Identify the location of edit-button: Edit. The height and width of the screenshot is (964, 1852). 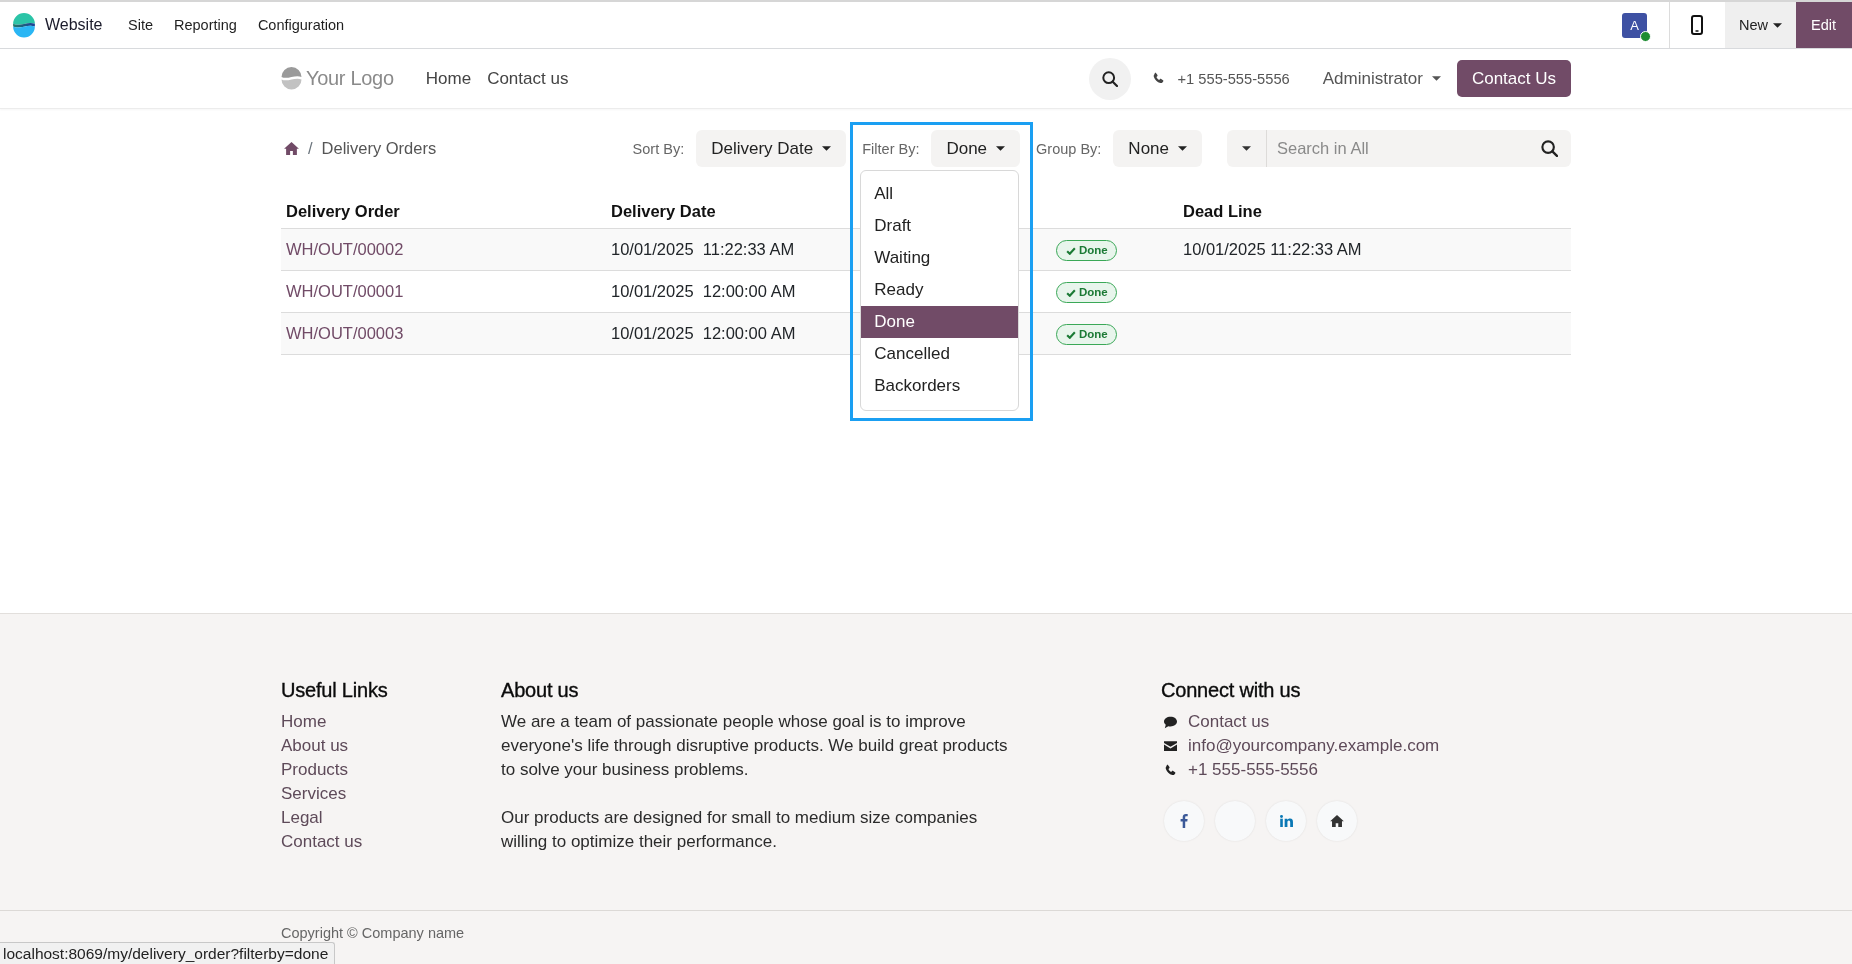
(1824, 25).